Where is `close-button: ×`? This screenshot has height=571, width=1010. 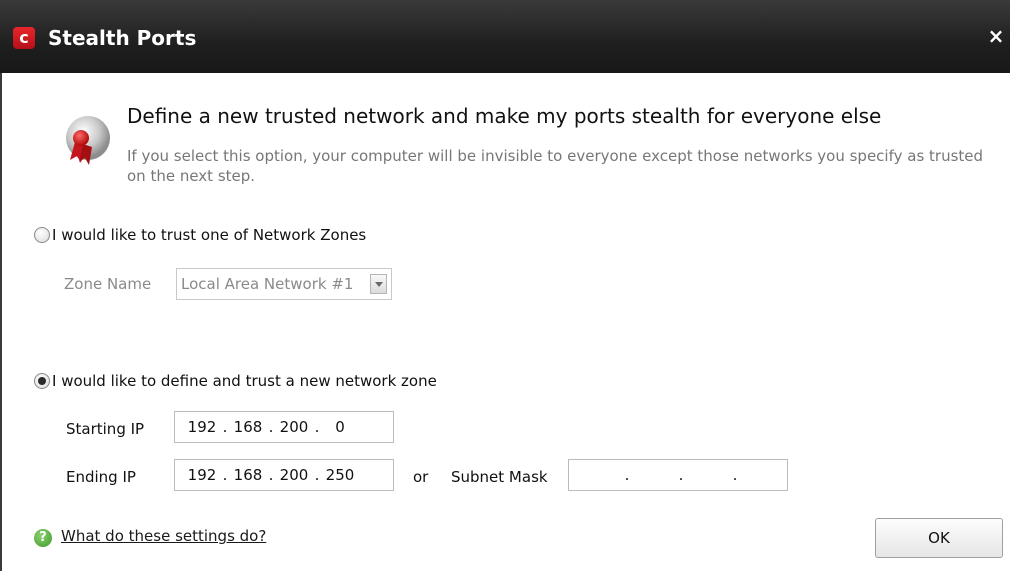
close-button: × is located at coordinates (996, 36).